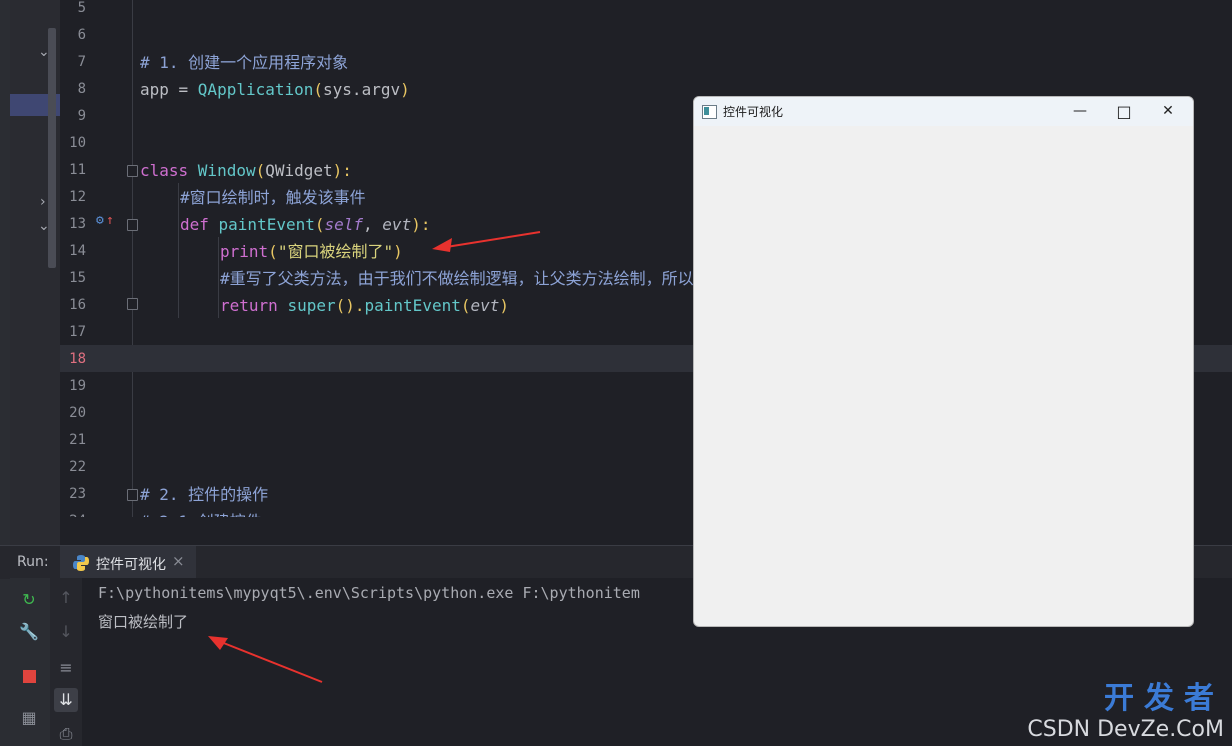  What do you see at coordinates (81, 62) in the screenshot?
I see `line-number: 7` at bounding box center [81, 62].